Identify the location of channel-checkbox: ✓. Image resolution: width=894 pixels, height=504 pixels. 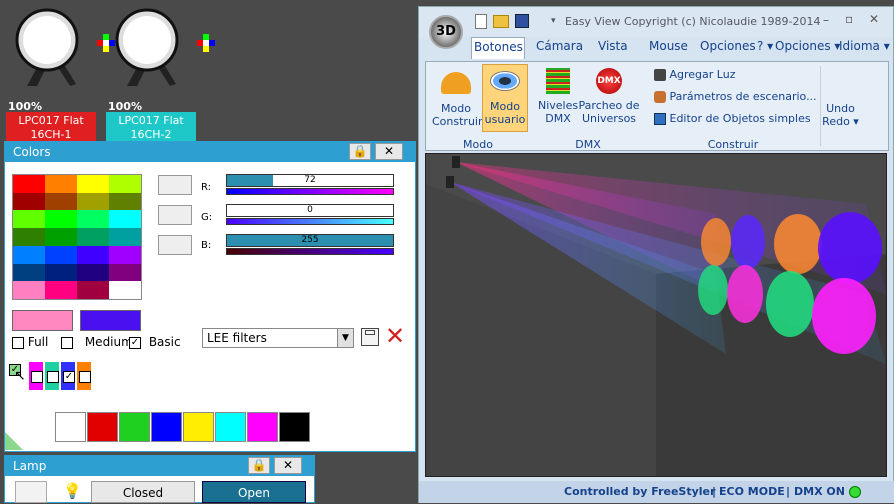
(69, 377).